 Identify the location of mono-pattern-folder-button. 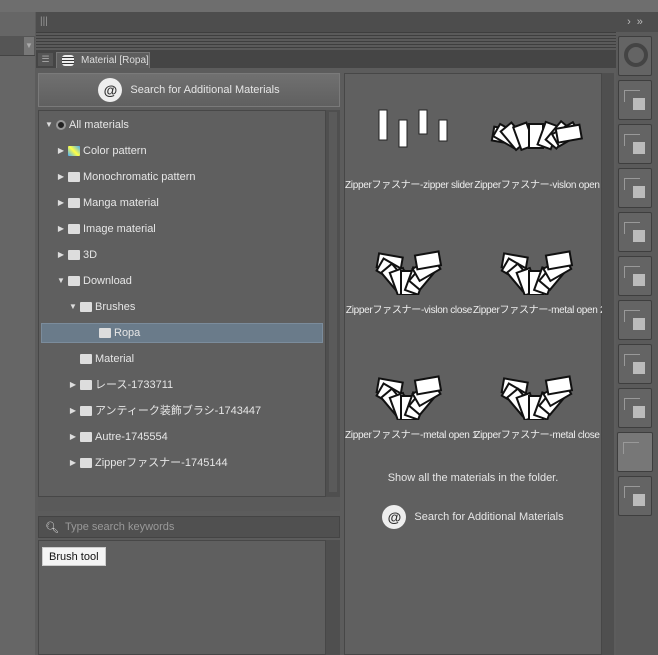
(635, 188).